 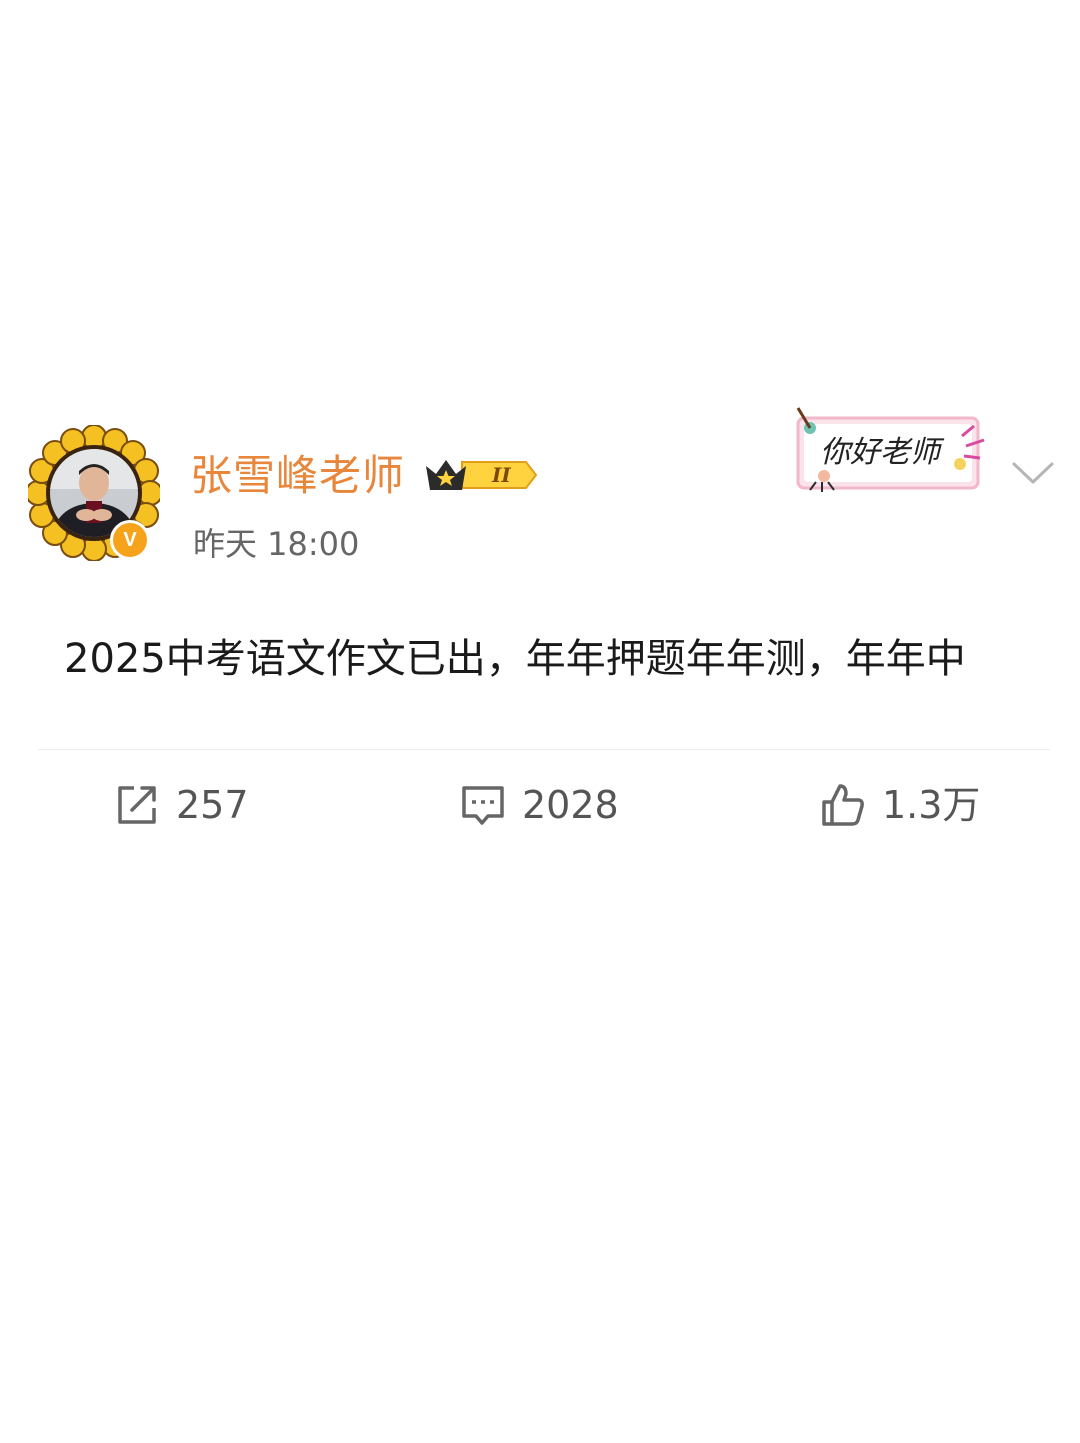 What do you see at coordinates (212, 805) in the screenshot?
I see `repost-count: 257` at bounding box center [212, 805].